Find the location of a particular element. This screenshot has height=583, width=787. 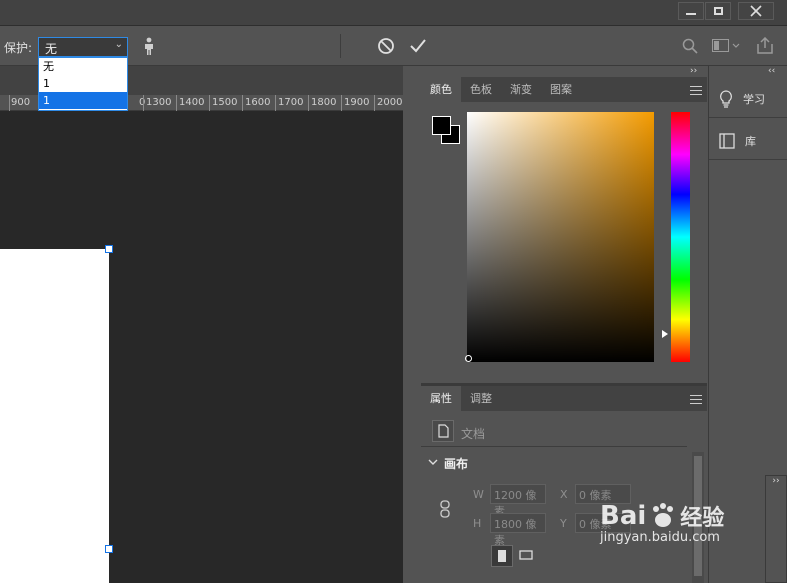

tab-gradients: 渐变 is located at coordinates (521, 89).